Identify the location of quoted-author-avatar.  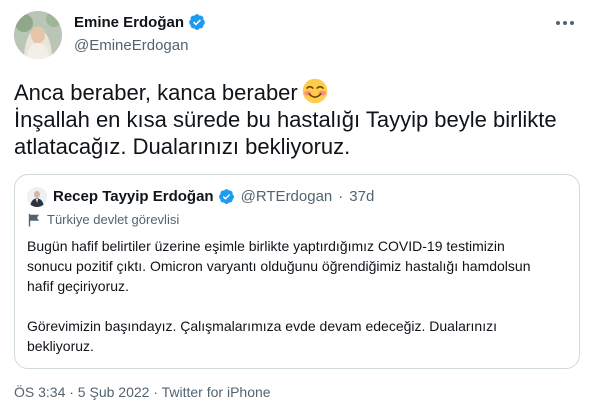
(37, 197).